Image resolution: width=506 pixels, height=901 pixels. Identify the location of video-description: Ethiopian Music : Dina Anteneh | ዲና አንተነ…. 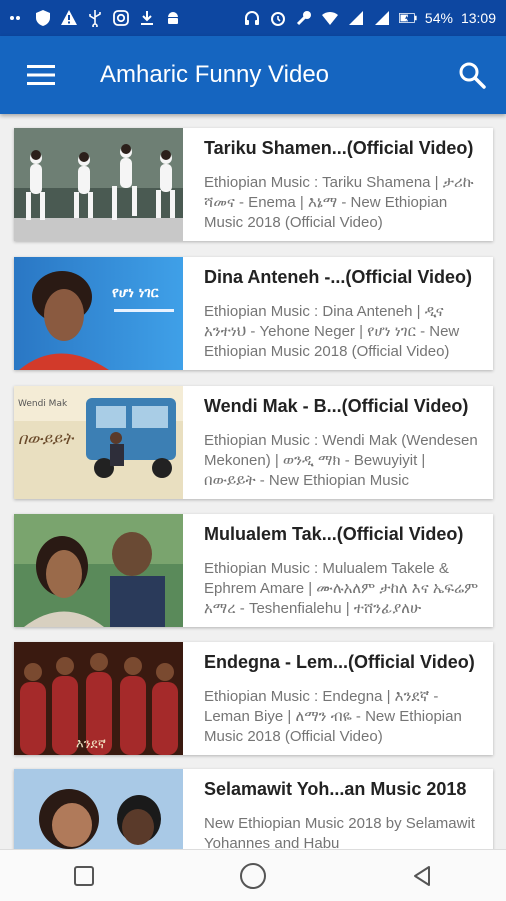
(332, 331).